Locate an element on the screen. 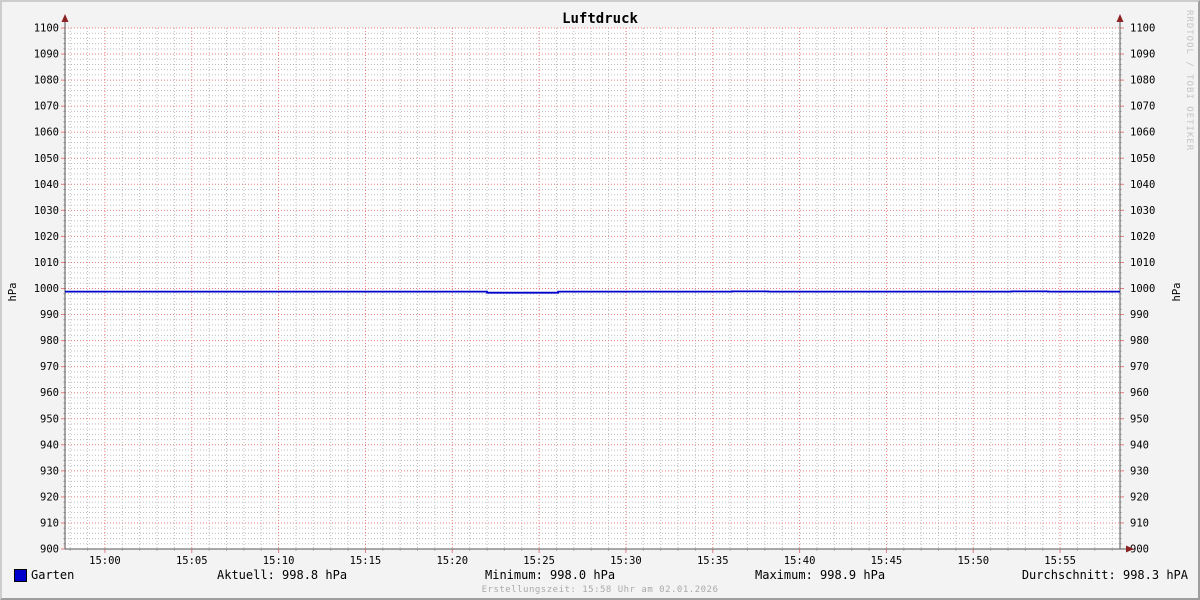  creation-timestamp: Erstellungszeit: 15:58 Uhr am 02.01.2026 is located at coordinates (600, 590).